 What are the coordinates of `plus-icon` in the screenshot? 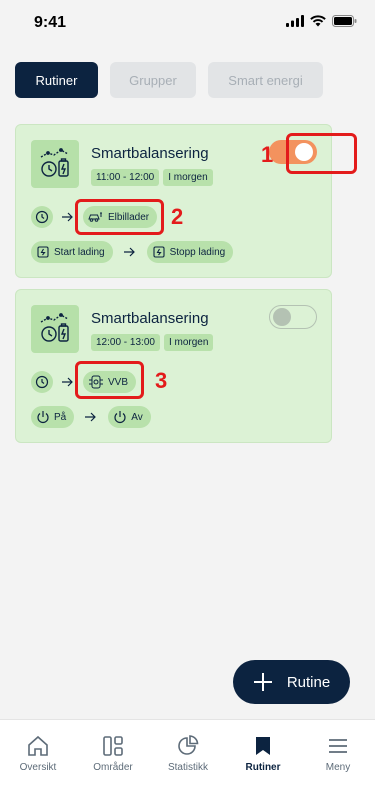 It's located at (262, 682).